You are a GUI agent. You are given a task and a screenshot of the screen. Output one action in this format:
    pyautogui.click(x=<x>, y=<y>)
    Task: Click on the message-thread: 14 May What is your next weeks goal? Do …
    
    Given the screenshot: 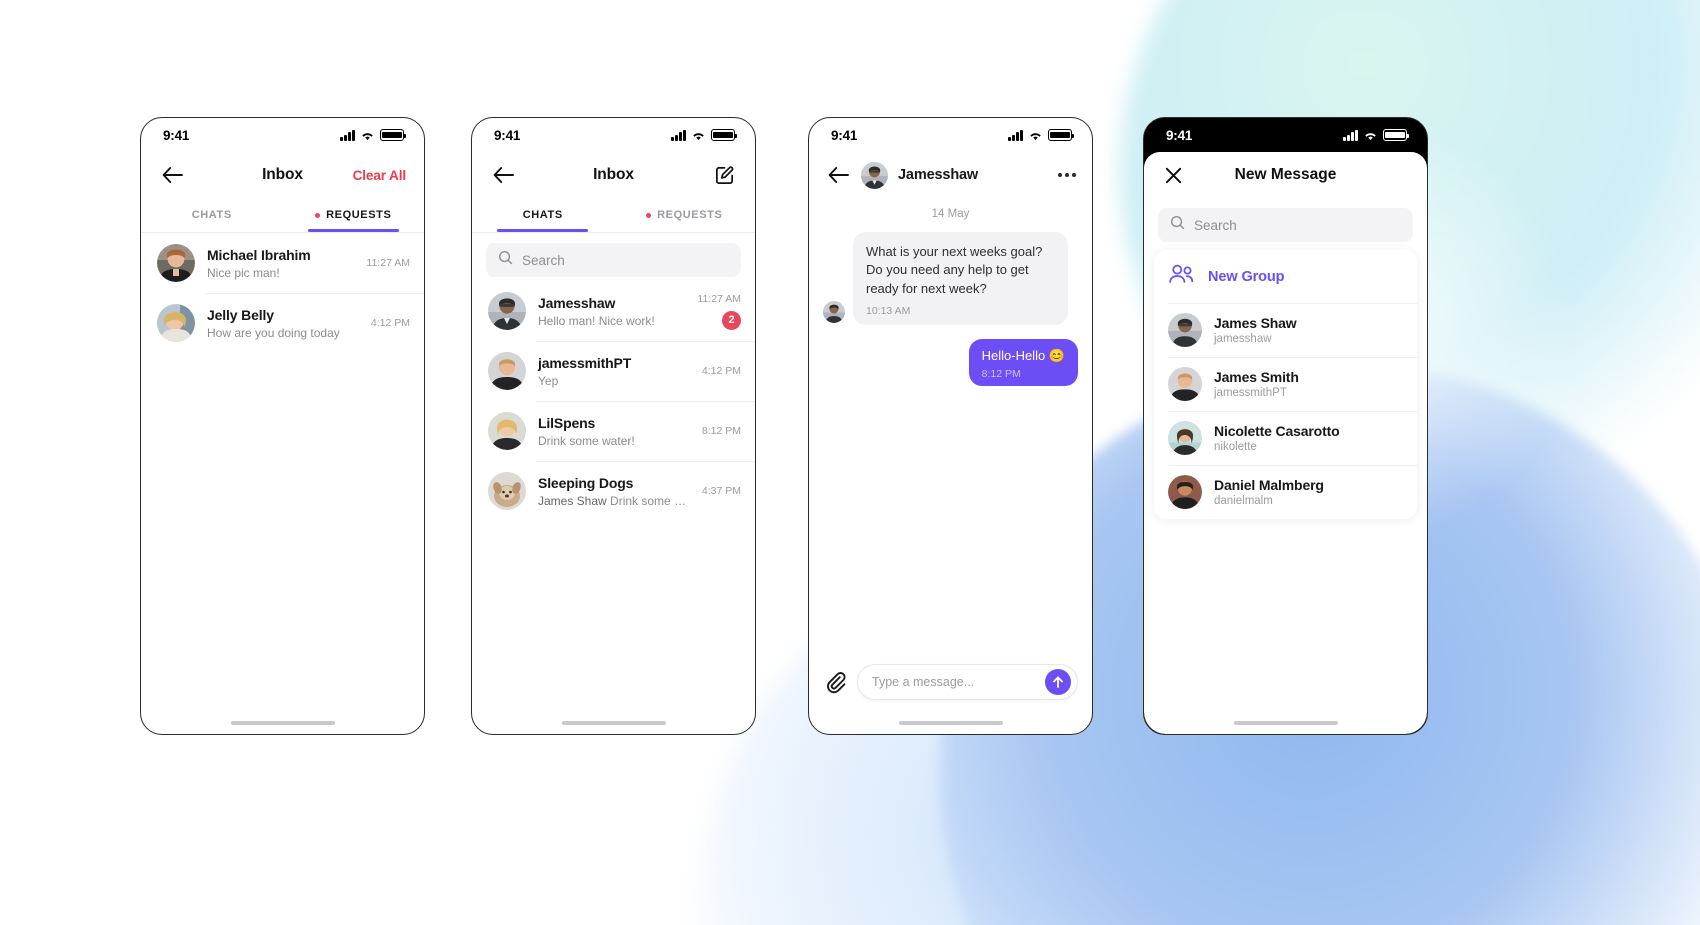 What is the action you would take?
    pyautogui.click(x=950, y=427)
    